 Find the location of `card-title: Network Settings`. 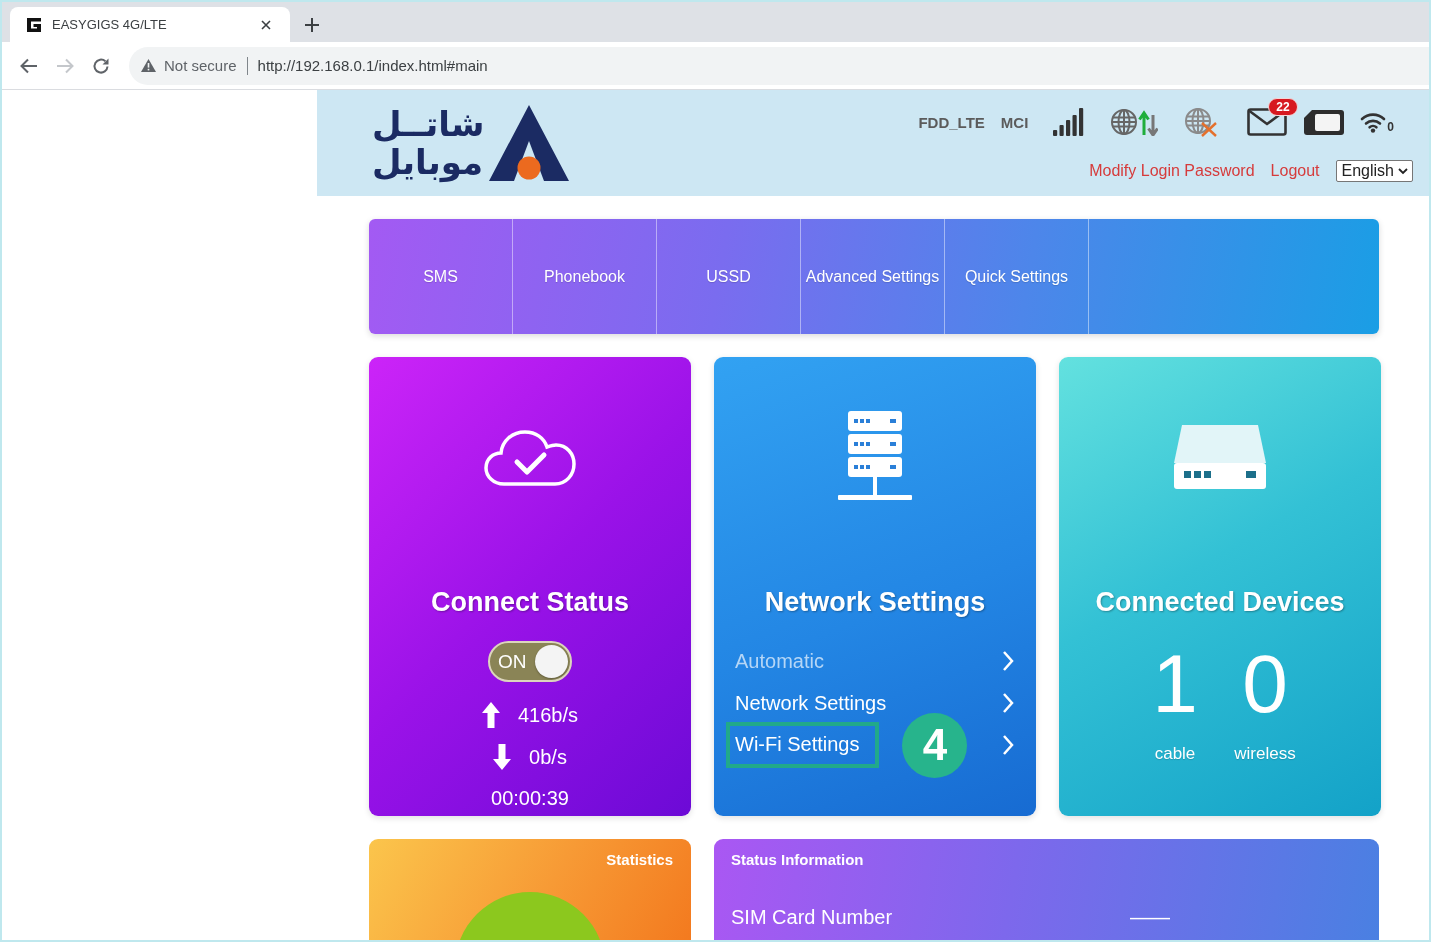

card-title: Network Settings is located at coordinates (875, 602).